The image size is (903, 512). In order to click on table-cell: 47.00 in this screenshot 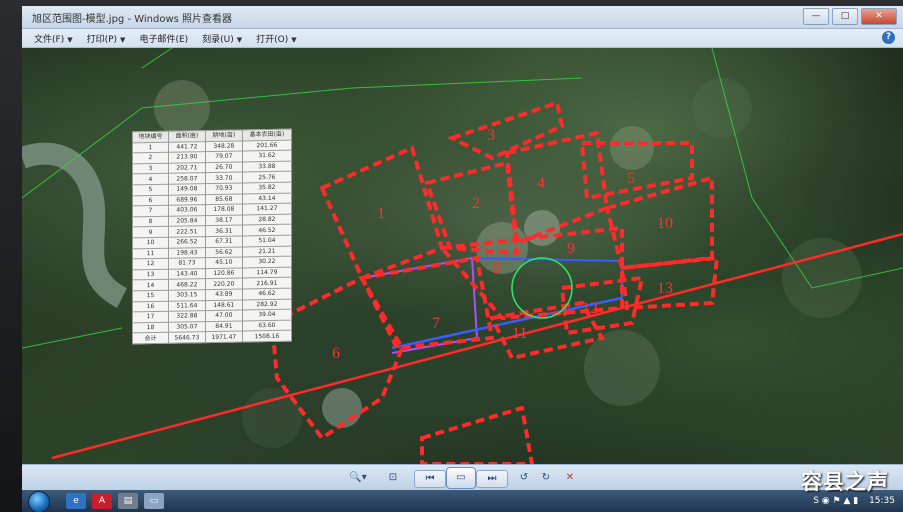, I will do `click(224, 316)`.